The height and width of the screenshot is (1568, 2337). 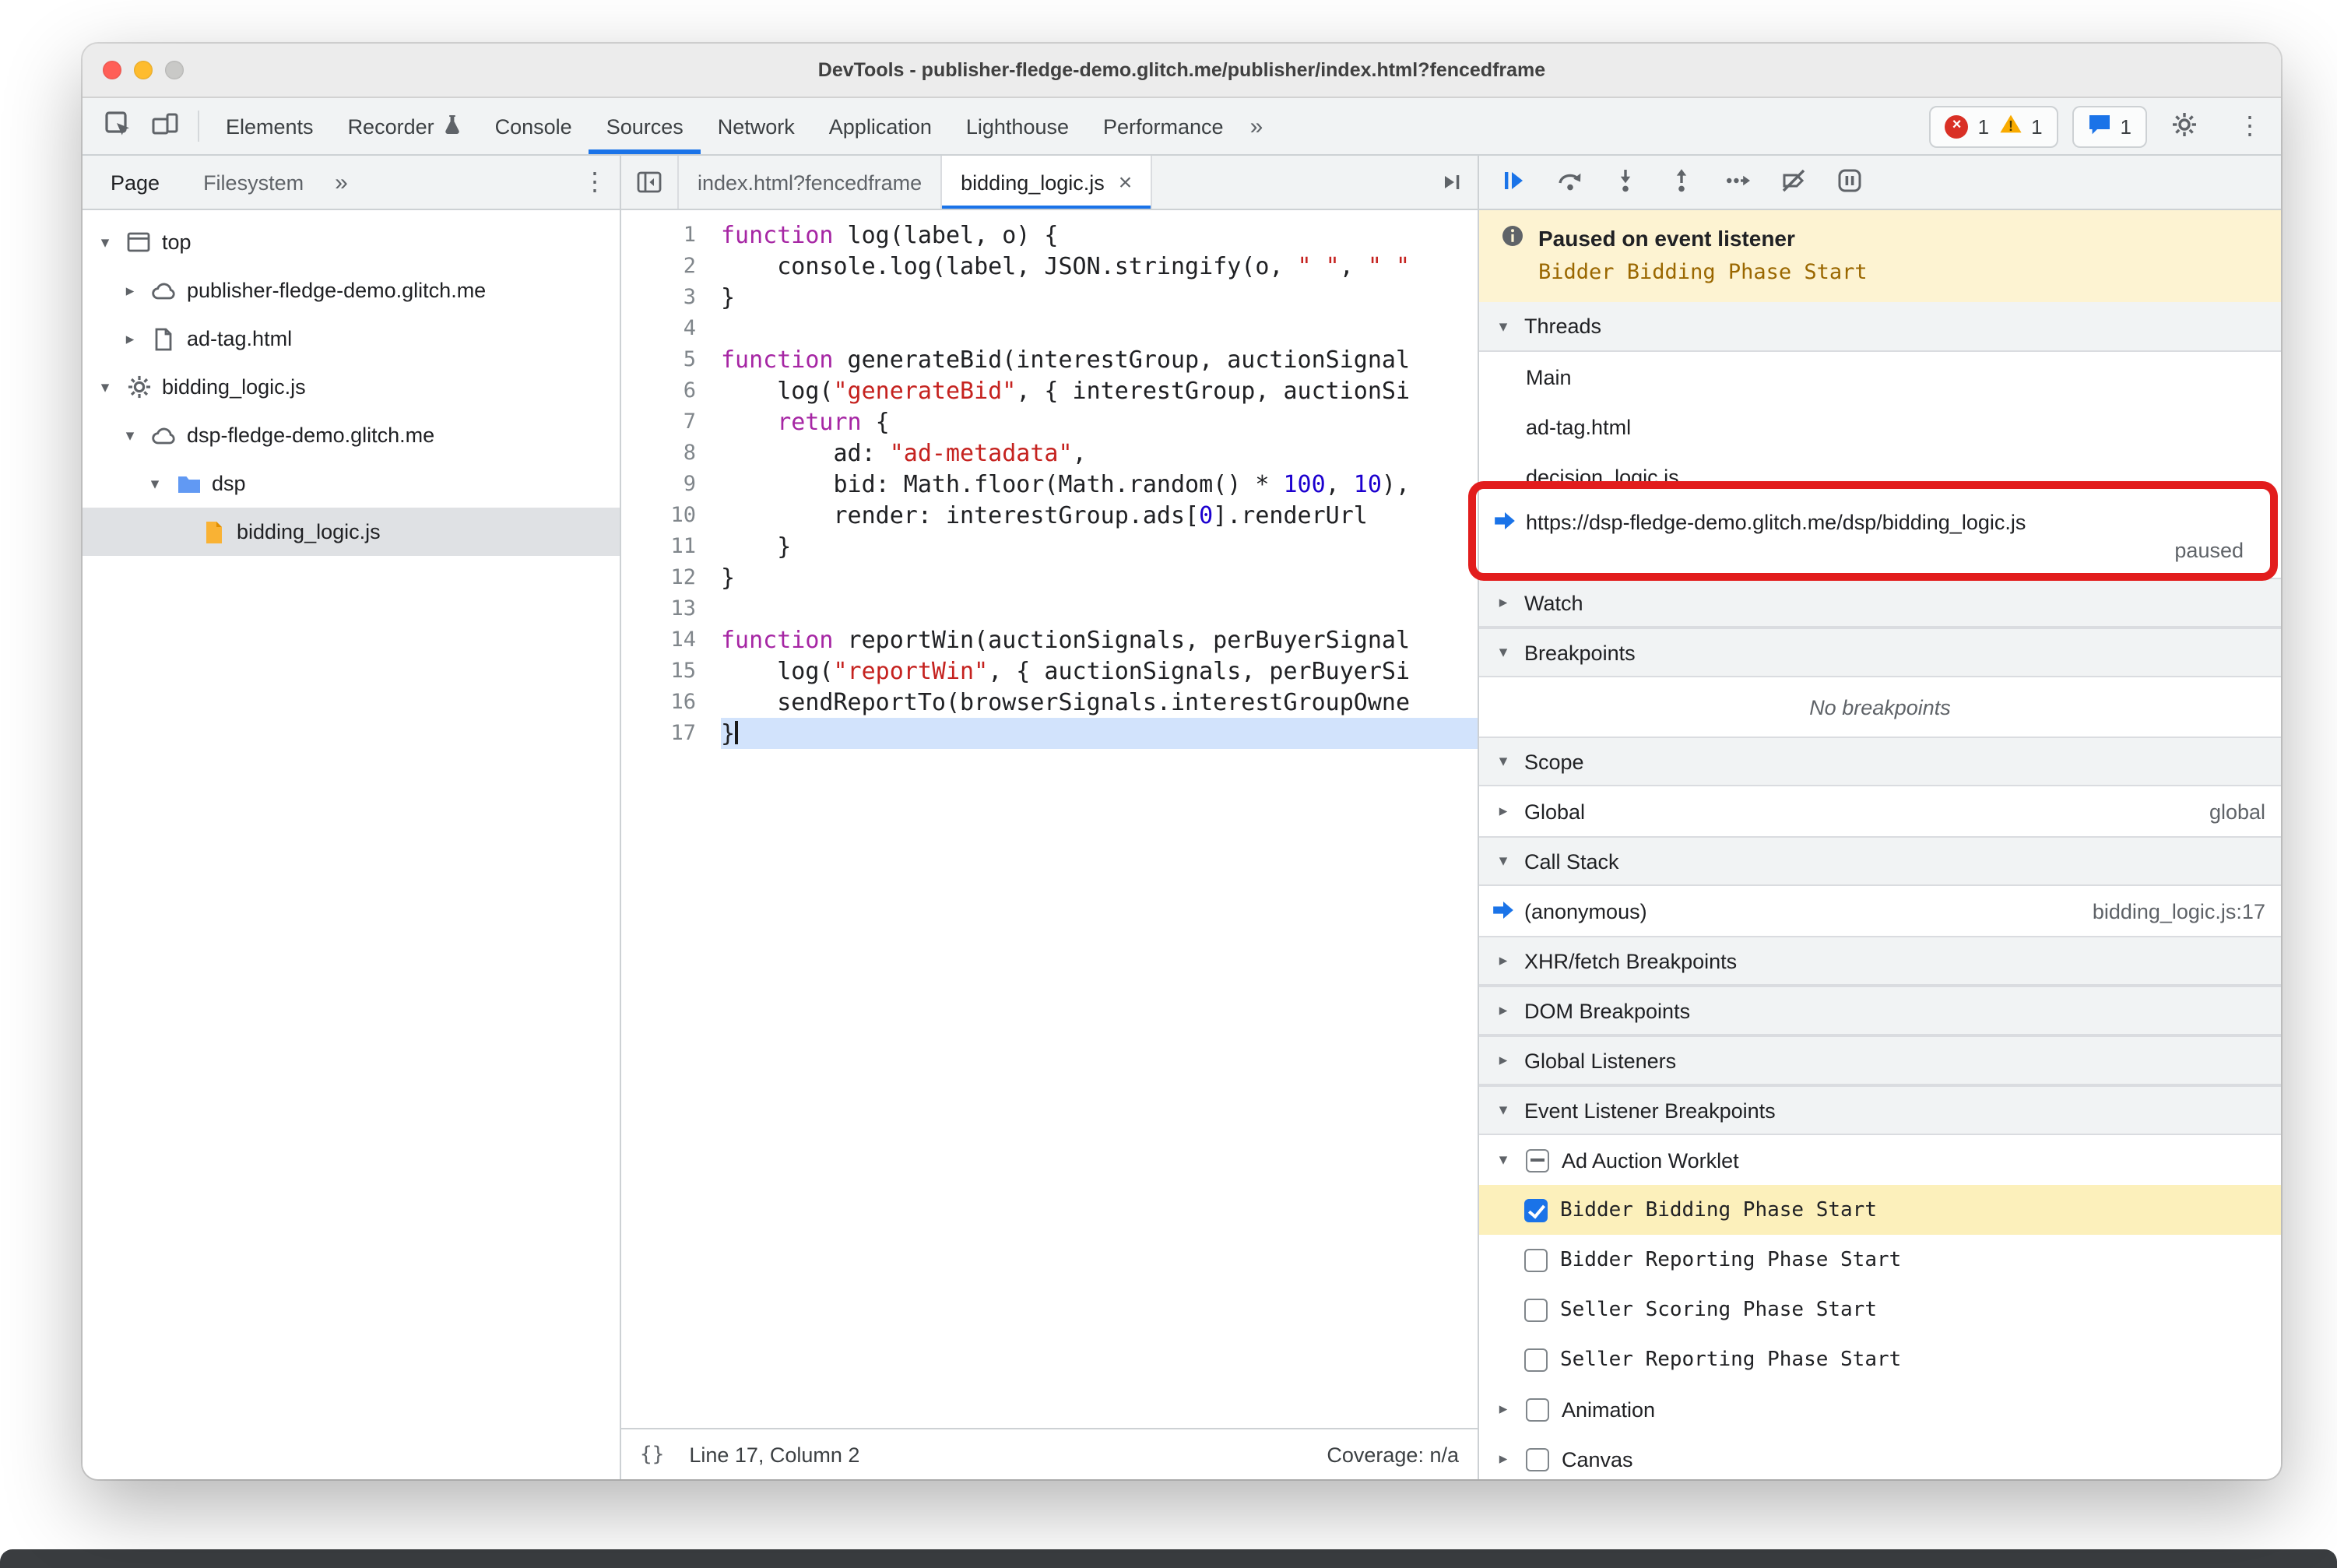 What do you see at coordinates (1880, 761) in the screenshot?
I see `scope-section-header: ▾ Scope` at bounding box center [1880, 761].